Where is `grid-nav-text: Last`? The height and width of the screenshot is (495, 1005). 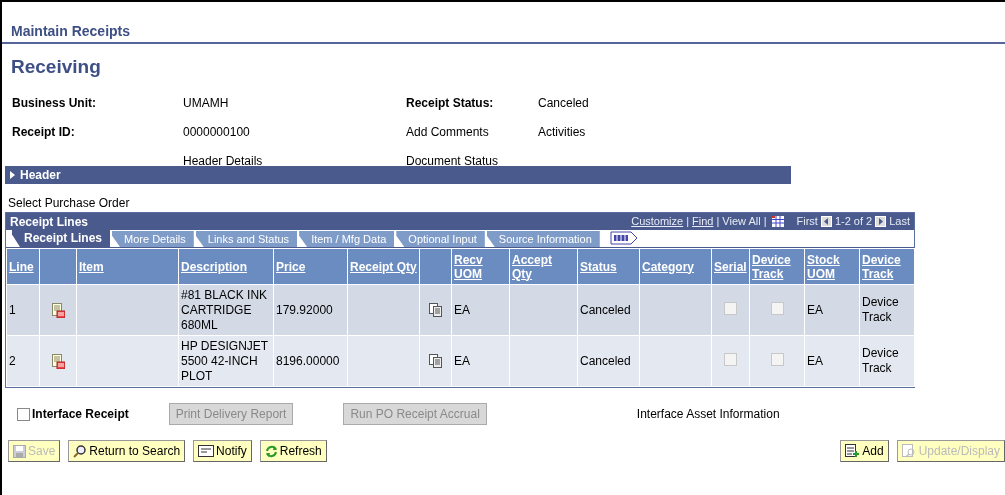 grid-nav-text: Last is located at coordinates (899, 222).